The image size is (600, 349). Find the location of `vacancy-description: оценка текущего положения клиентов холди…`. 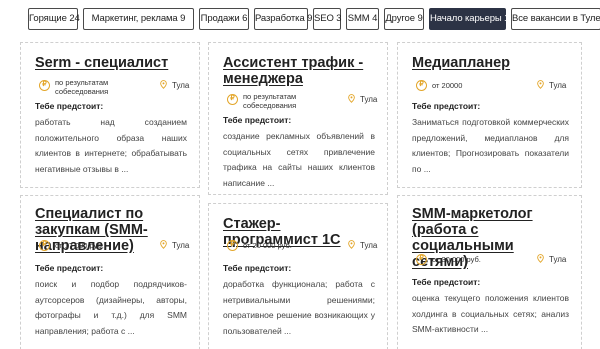

vacancy-description: оценка текущего положения клиентов холди… is located at coordinates (490, 313).